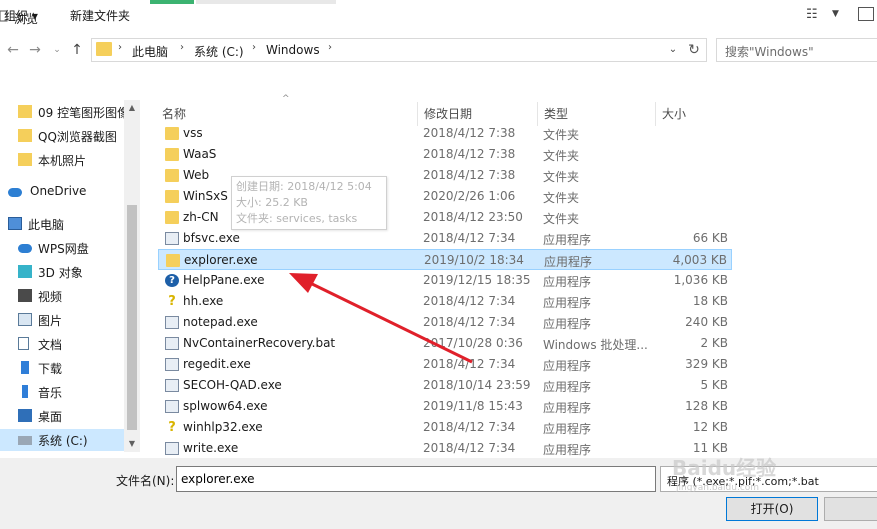  I want to click on annotation-arrow-icon, so click(381, 318).